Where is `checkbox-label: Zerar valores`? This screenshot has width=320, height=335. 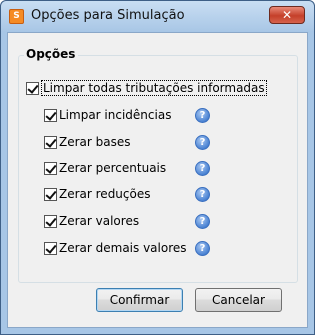
checkbox-label: Zerar valores is located at coordinates (99, 221).